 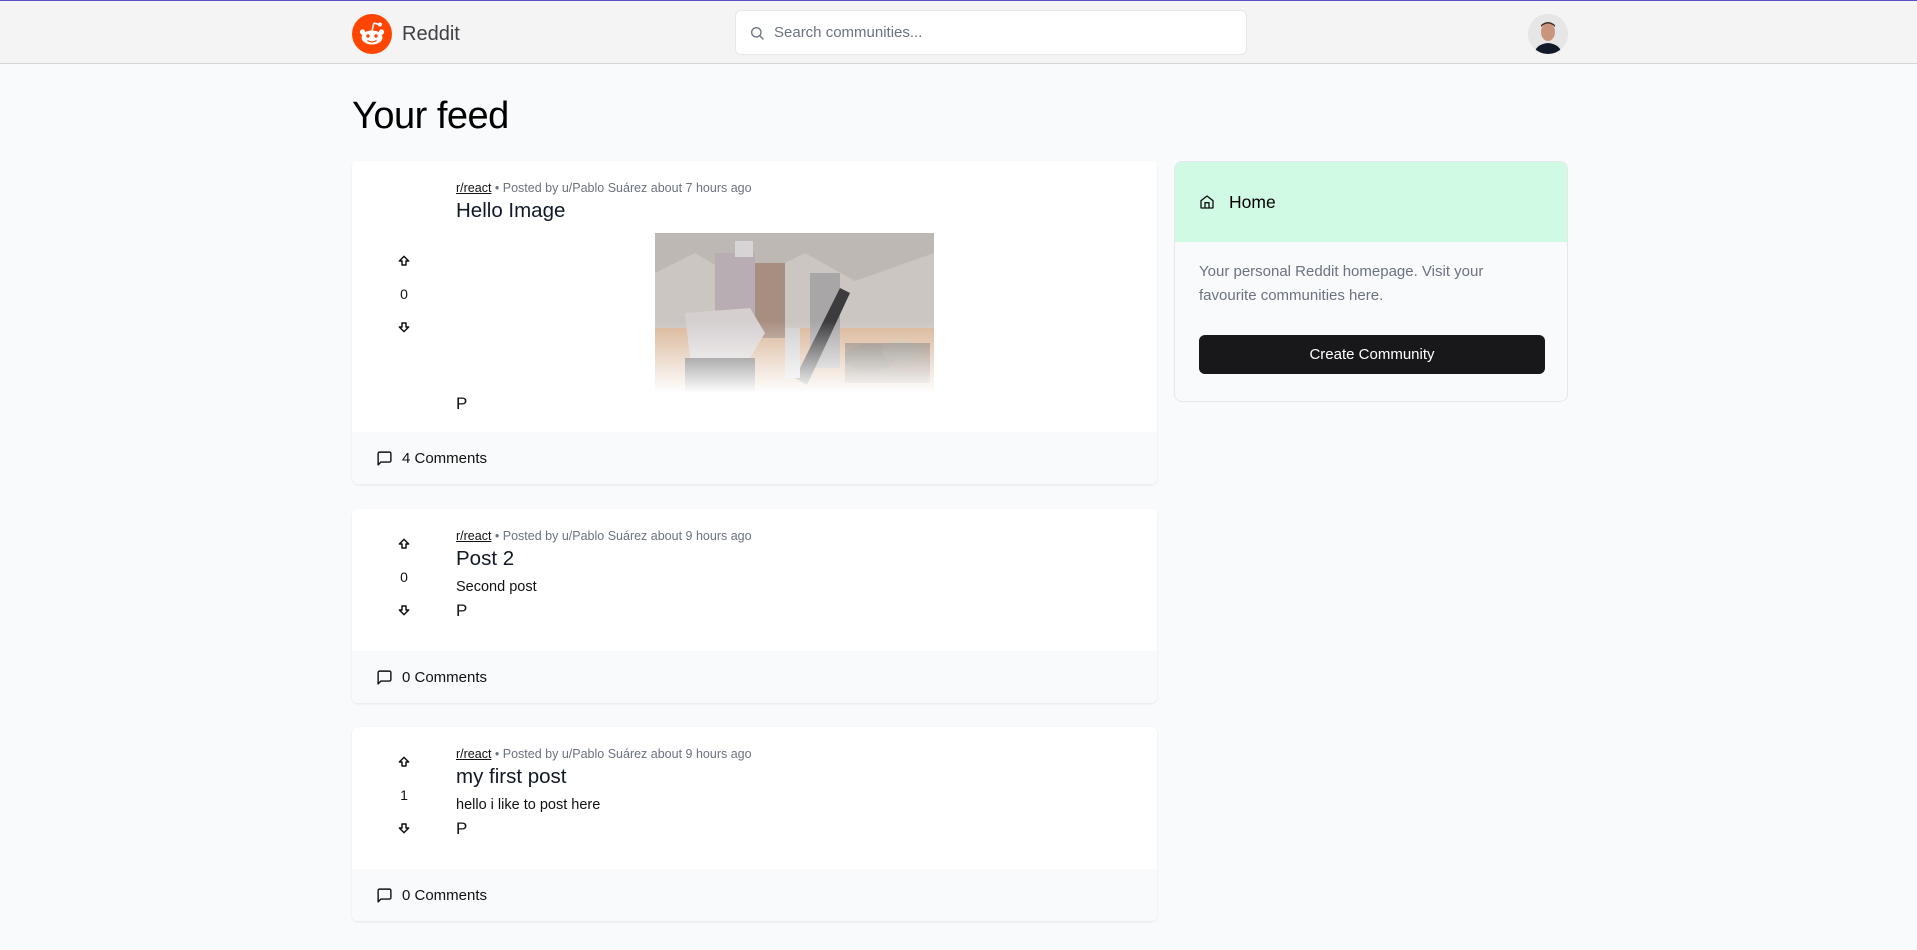 What do you see at coordinates (1252, 201) in the screenshot?
I see `sidebar-title: Home` at bounding box center [1252, 201].